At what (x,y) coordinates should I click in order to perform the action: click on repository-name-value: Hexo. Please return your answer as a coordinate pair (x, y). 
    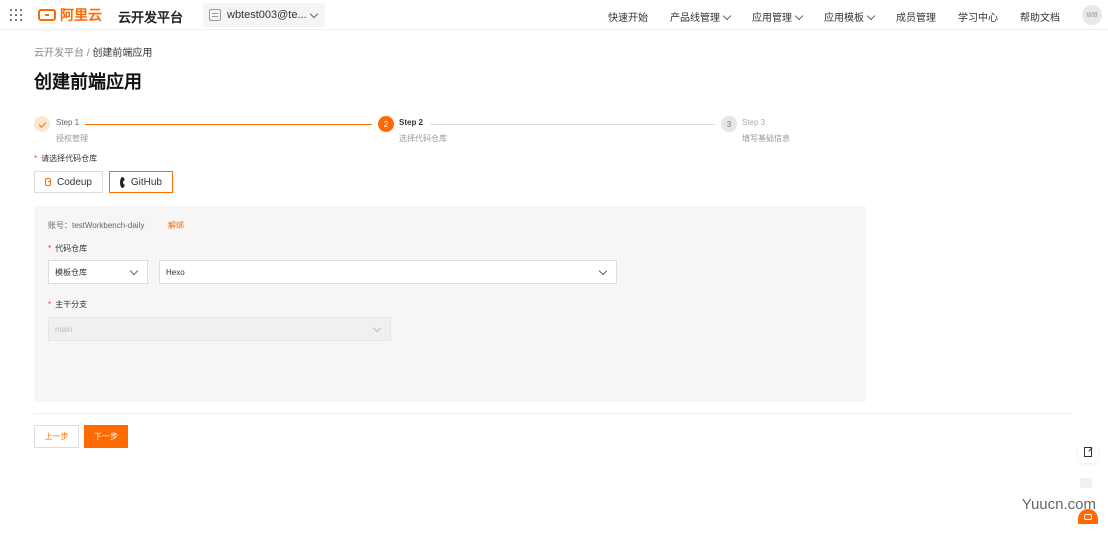
    Looking at the image, I should click on (175, 272).